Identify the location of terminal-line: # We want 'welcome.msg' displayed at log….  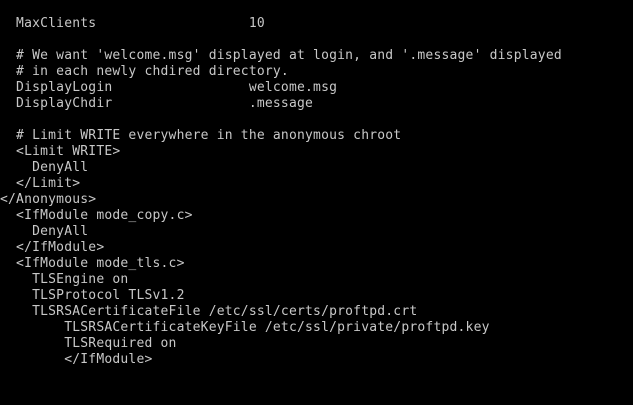
(281, 55).